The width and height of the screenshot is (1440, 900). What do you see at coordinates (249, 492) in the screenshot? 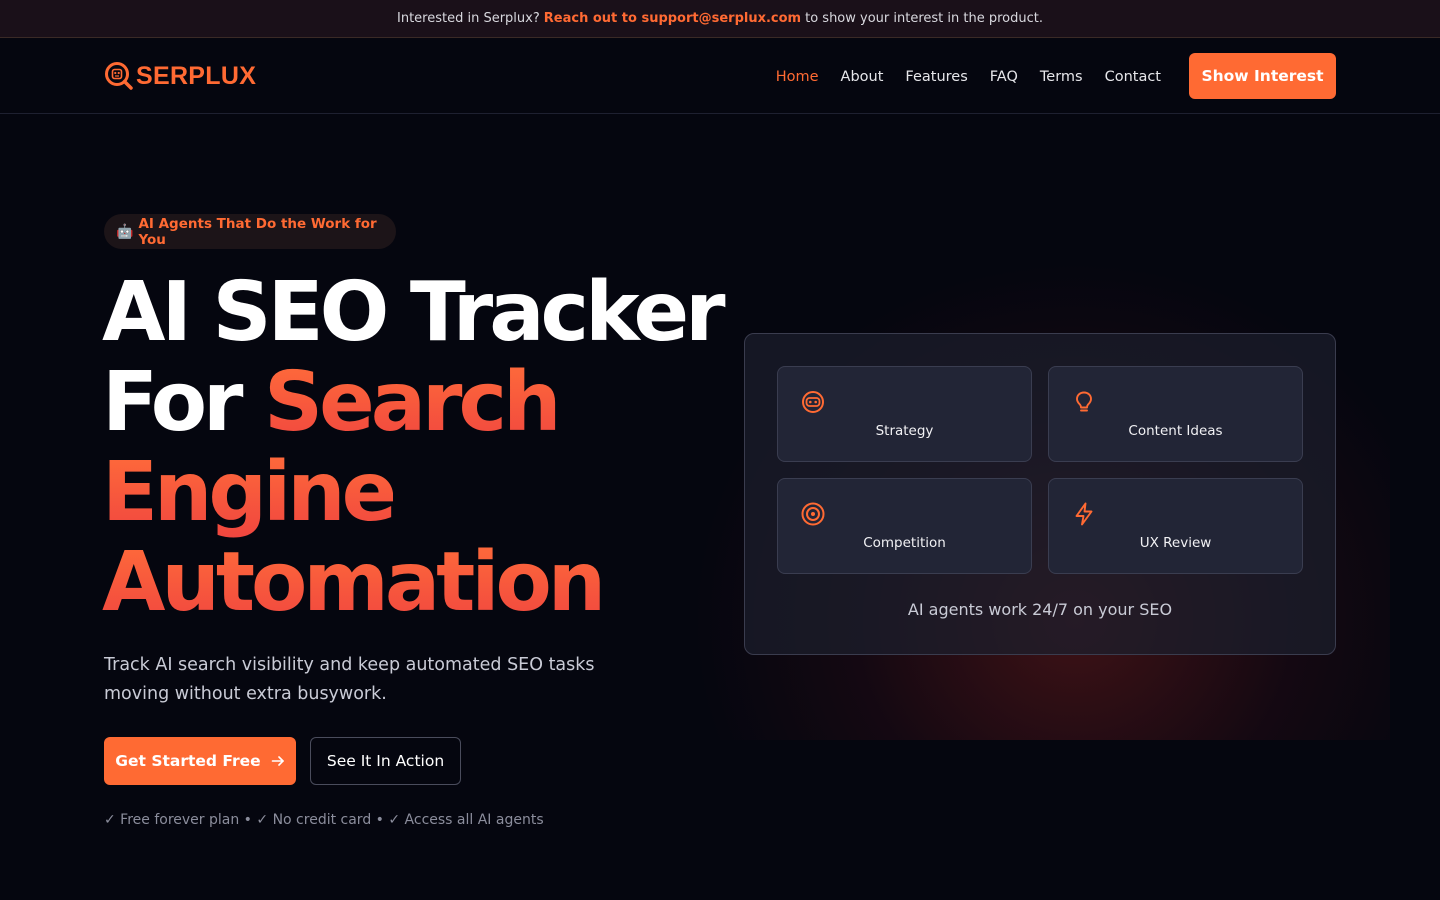
I see `headline-line-3: Engine` at bounding box center [249, 492].